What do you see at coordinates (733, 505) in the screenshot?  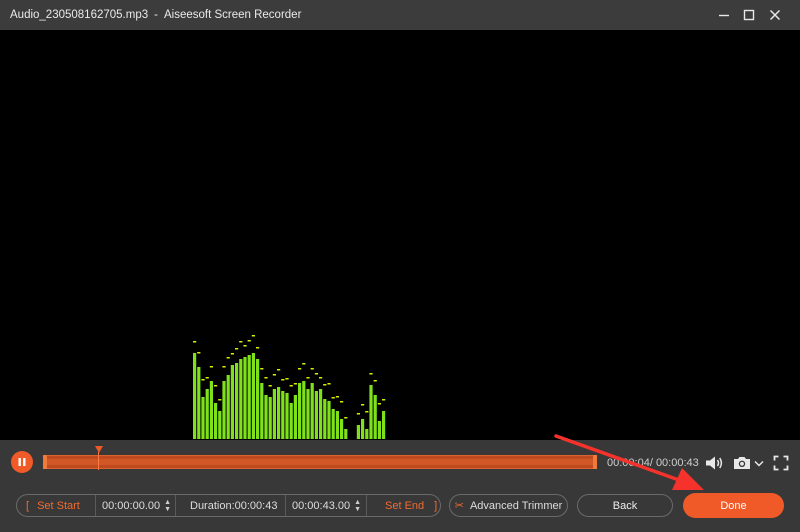 I see `done-button: Done` at bounding box center [733, 505].